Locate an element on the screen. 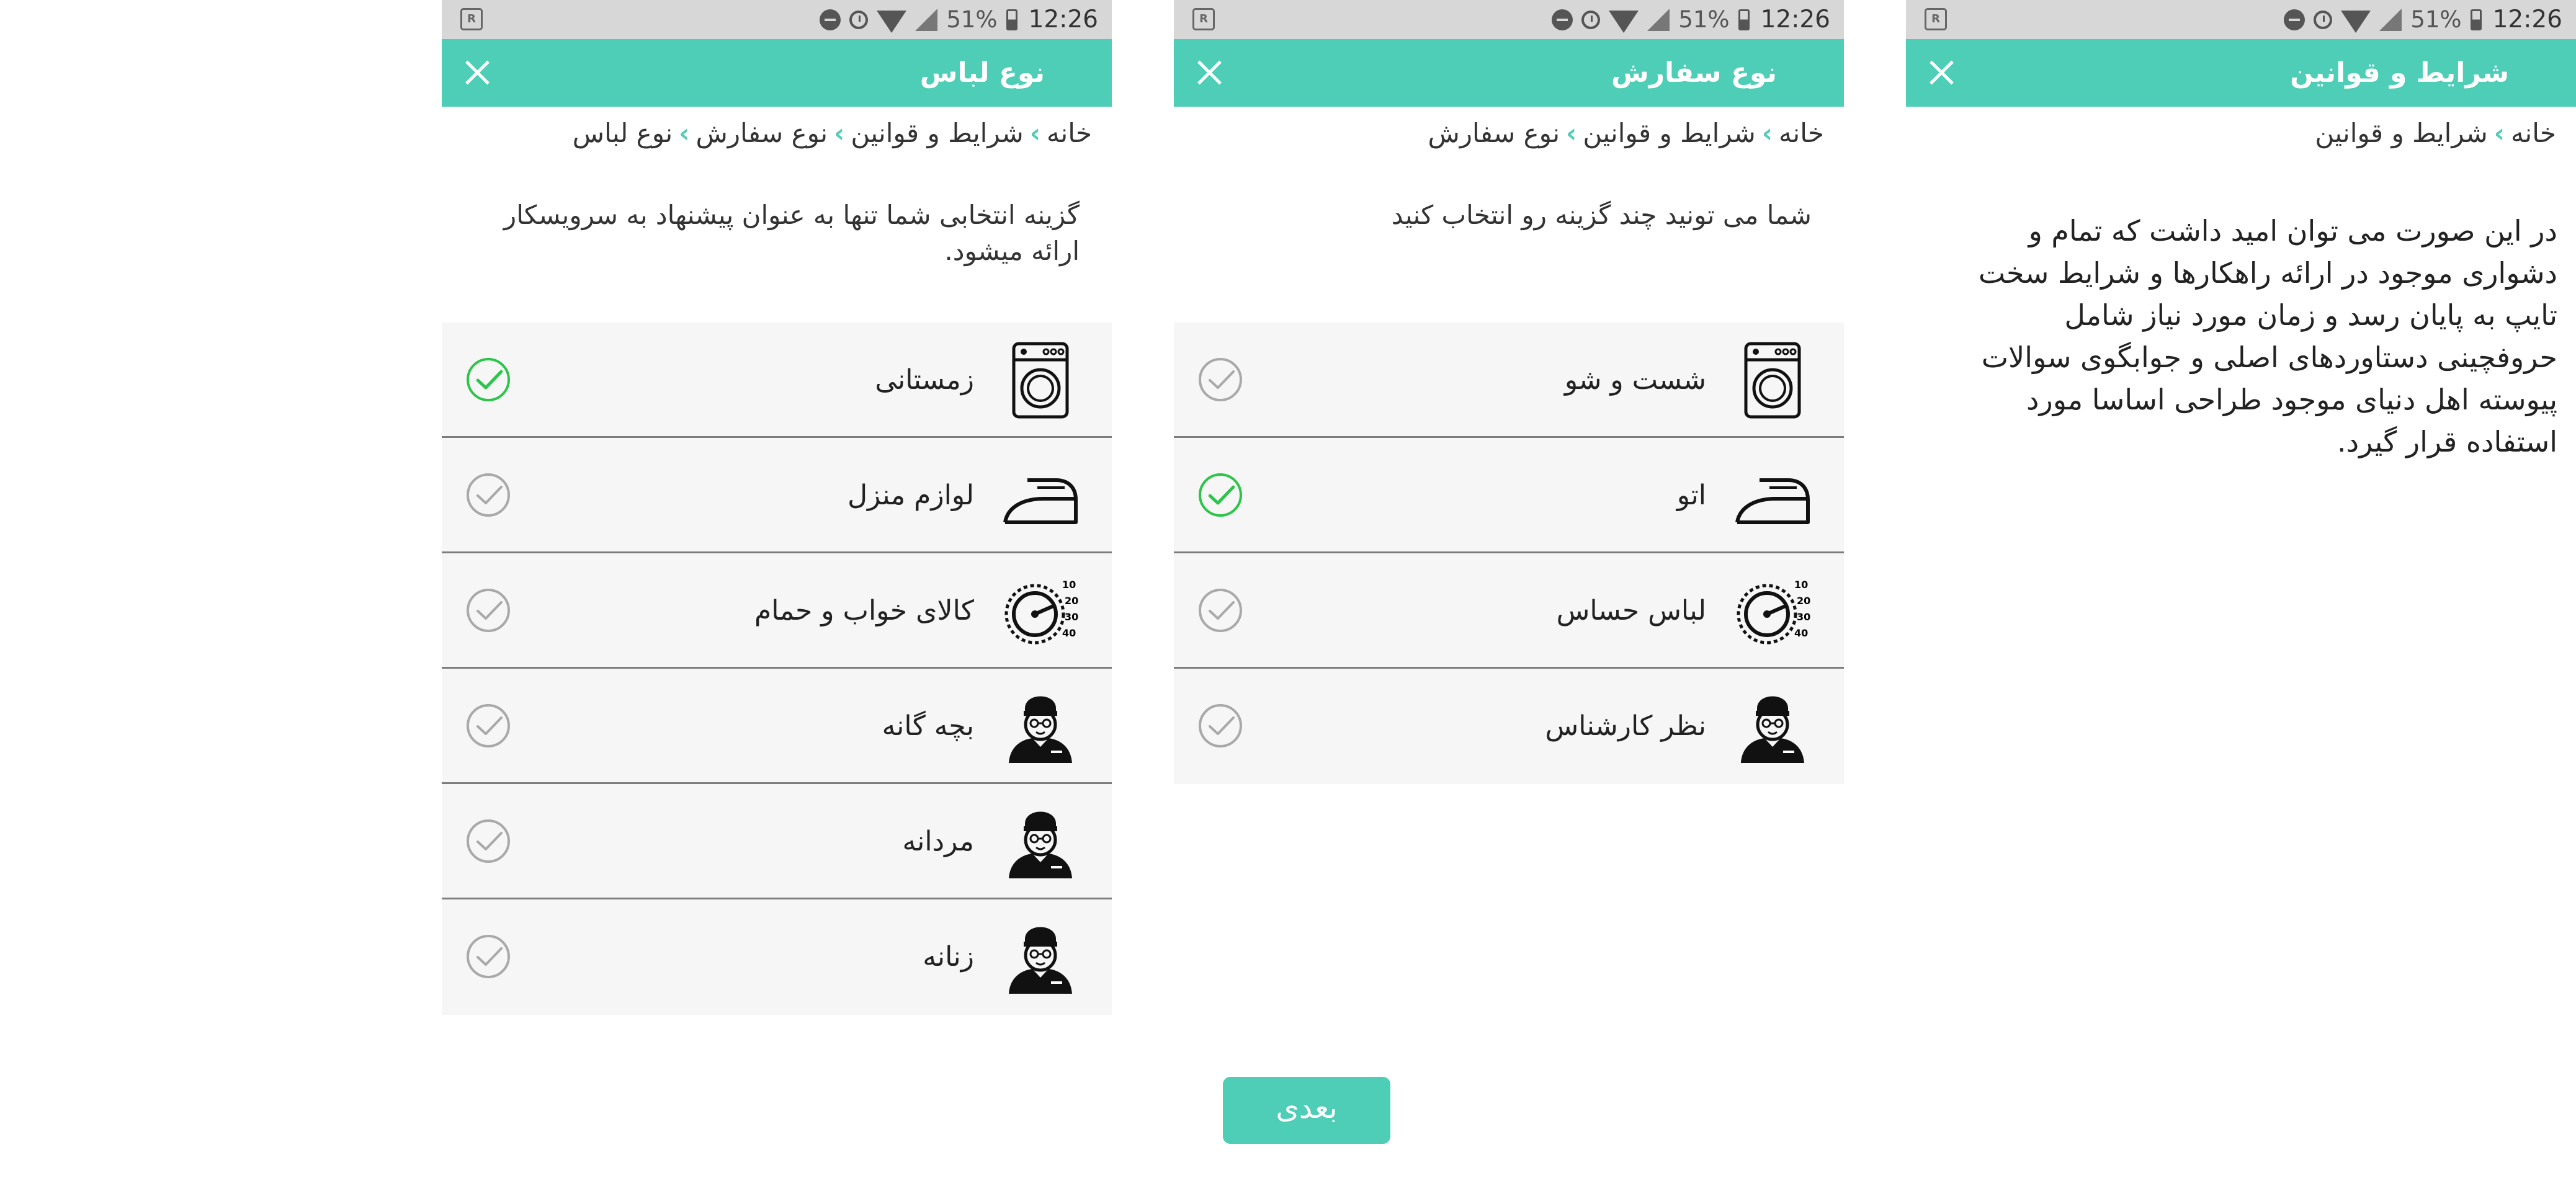  intro-text: شما می تونید چند گزینه رو انتخاب کنید is located at coordinates (1601, 215).